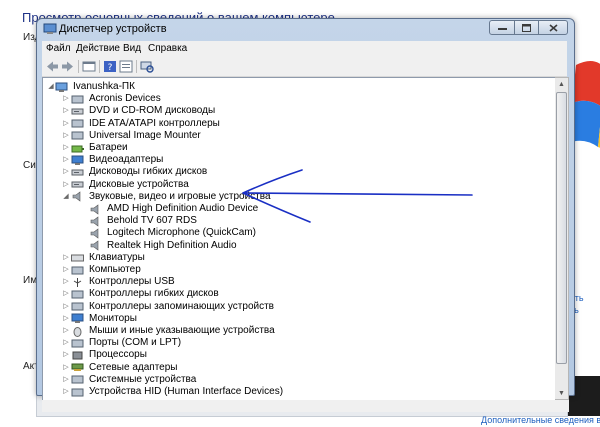 Image resolution: width=600 pixels, height=427 pixels. I want to click on storage-controller-icon, so click(77, 306).